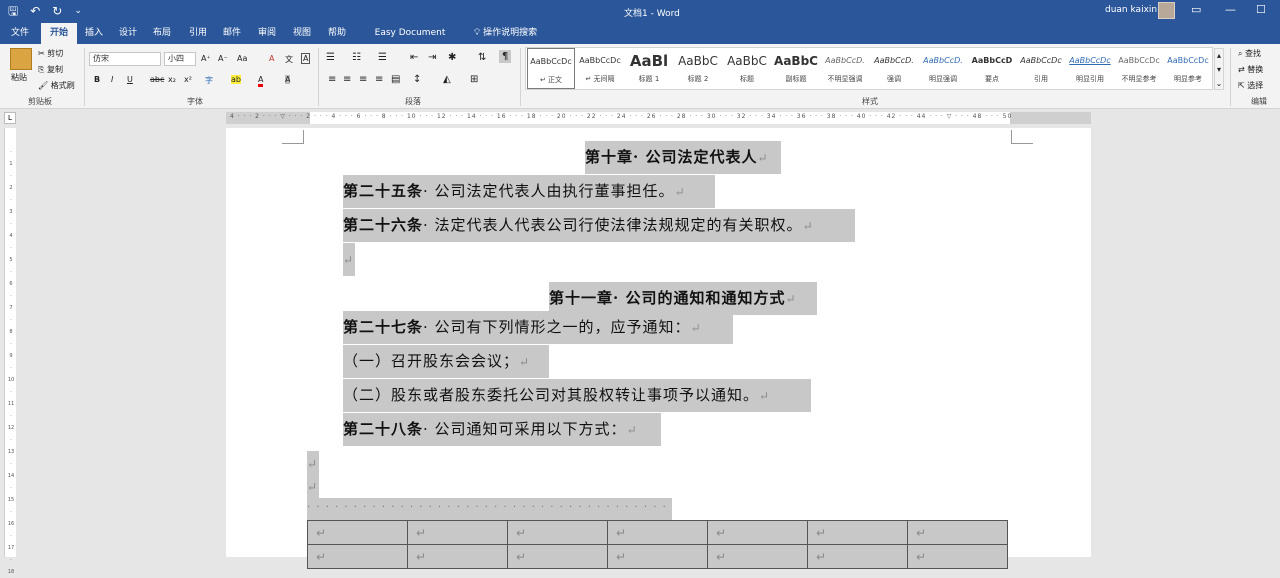 The width and height of the screenshot is (1280, 578). Describe the element at coordinates (446, 361) in the screenshot. I see `list-item: （一）召开股东会会议；↵` at that location.